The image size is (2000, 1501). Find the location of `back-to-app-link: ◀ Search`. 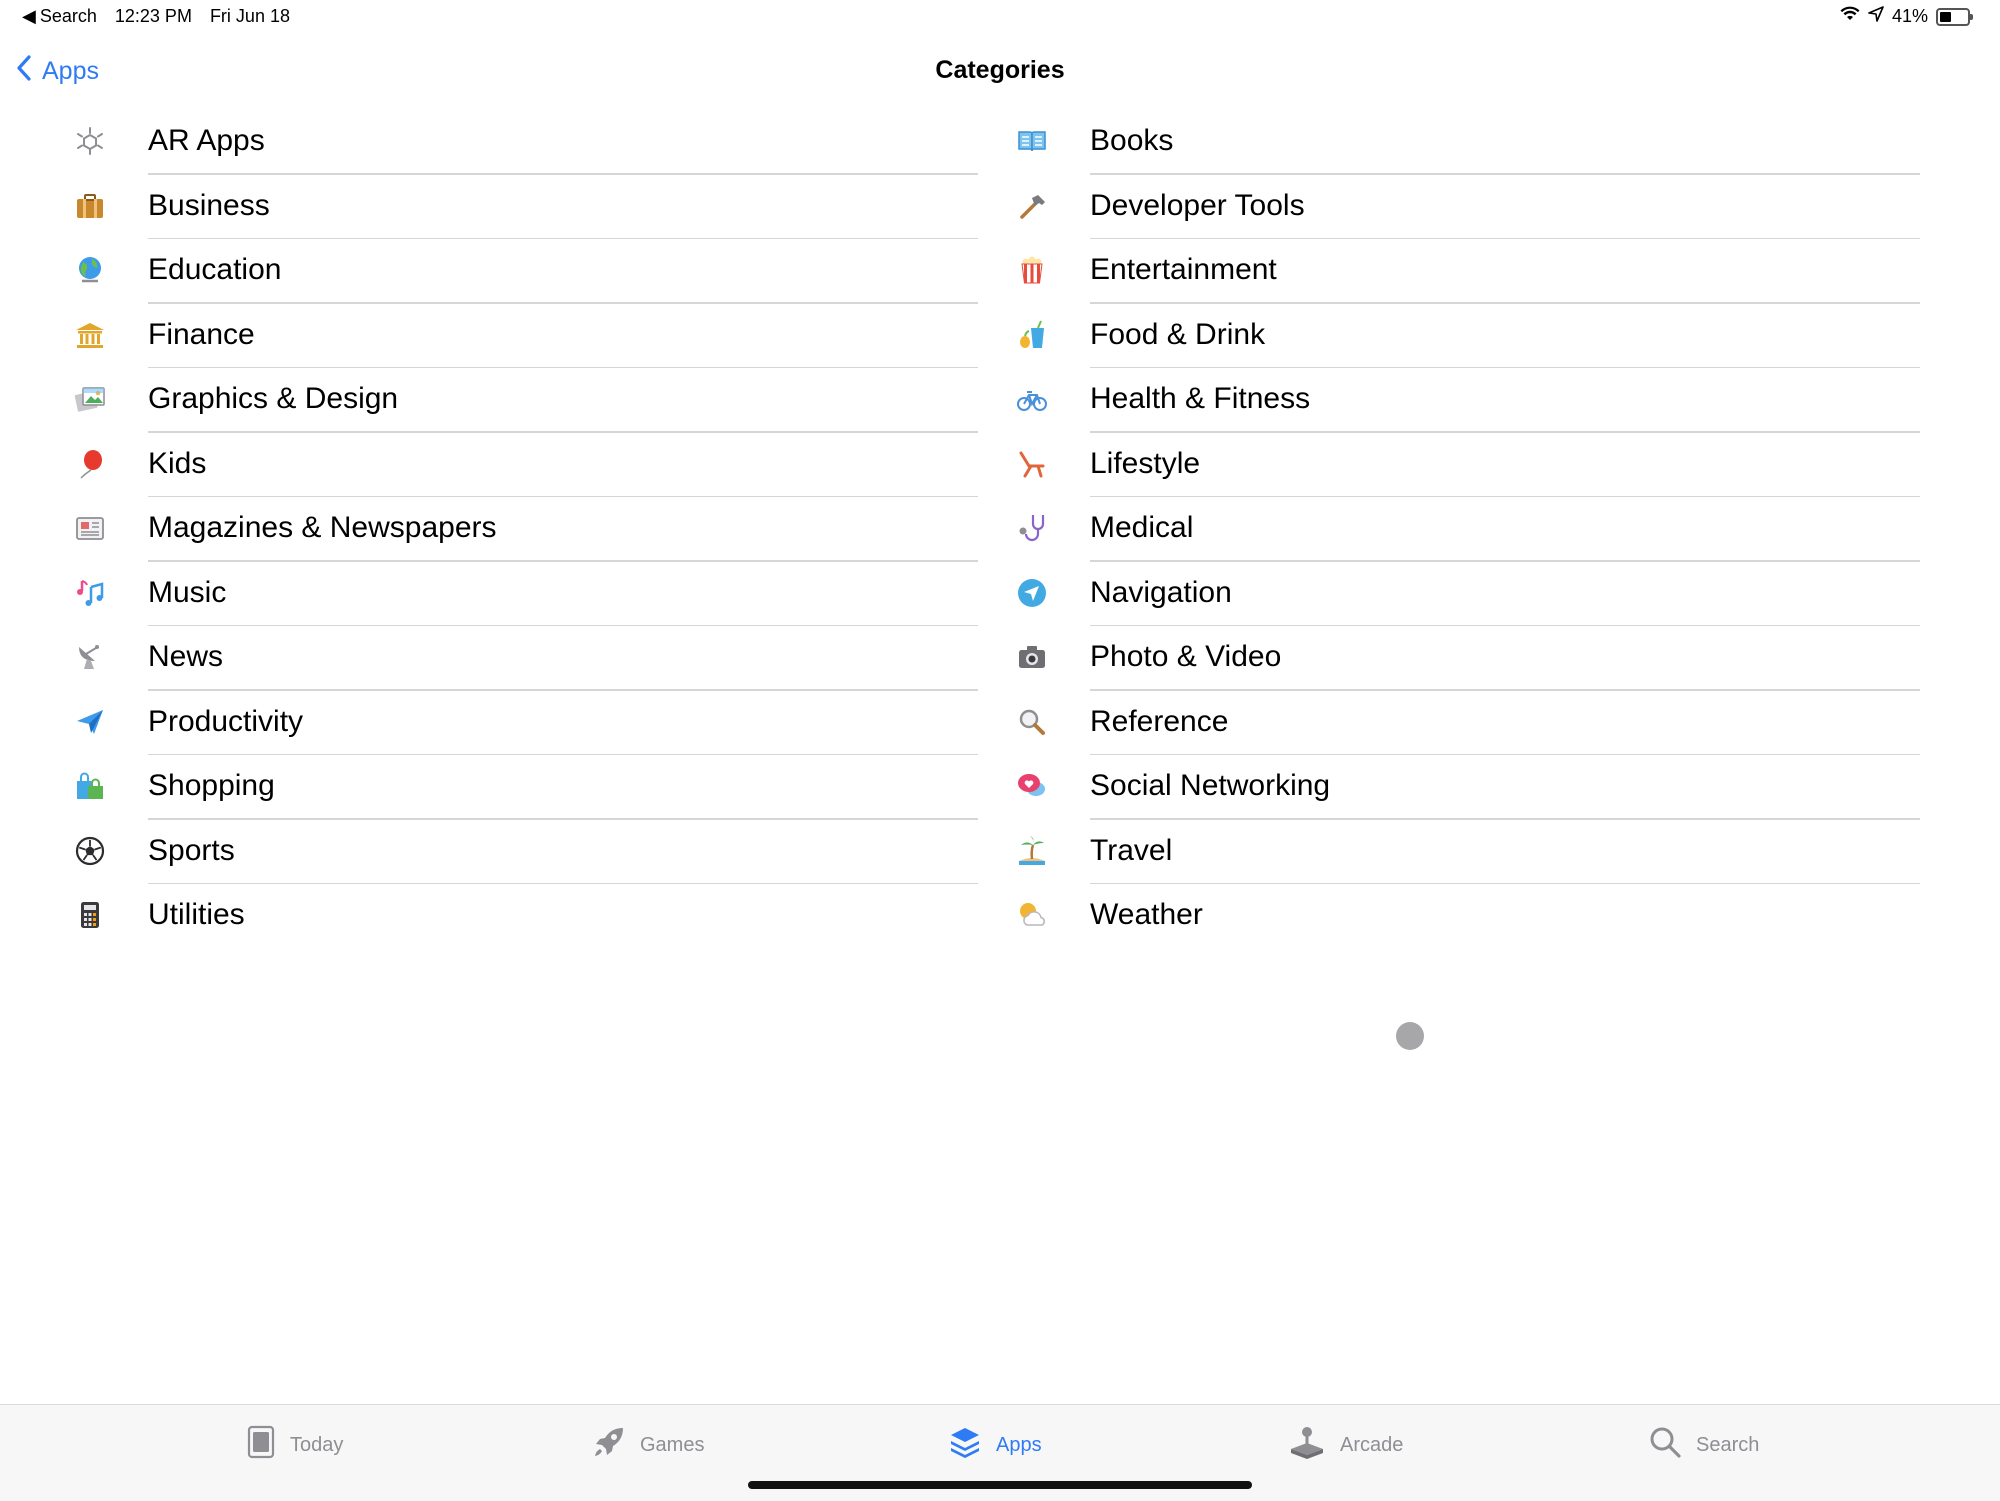

back-to-app-link: ◀ Search is located at coordinates (59, 16).